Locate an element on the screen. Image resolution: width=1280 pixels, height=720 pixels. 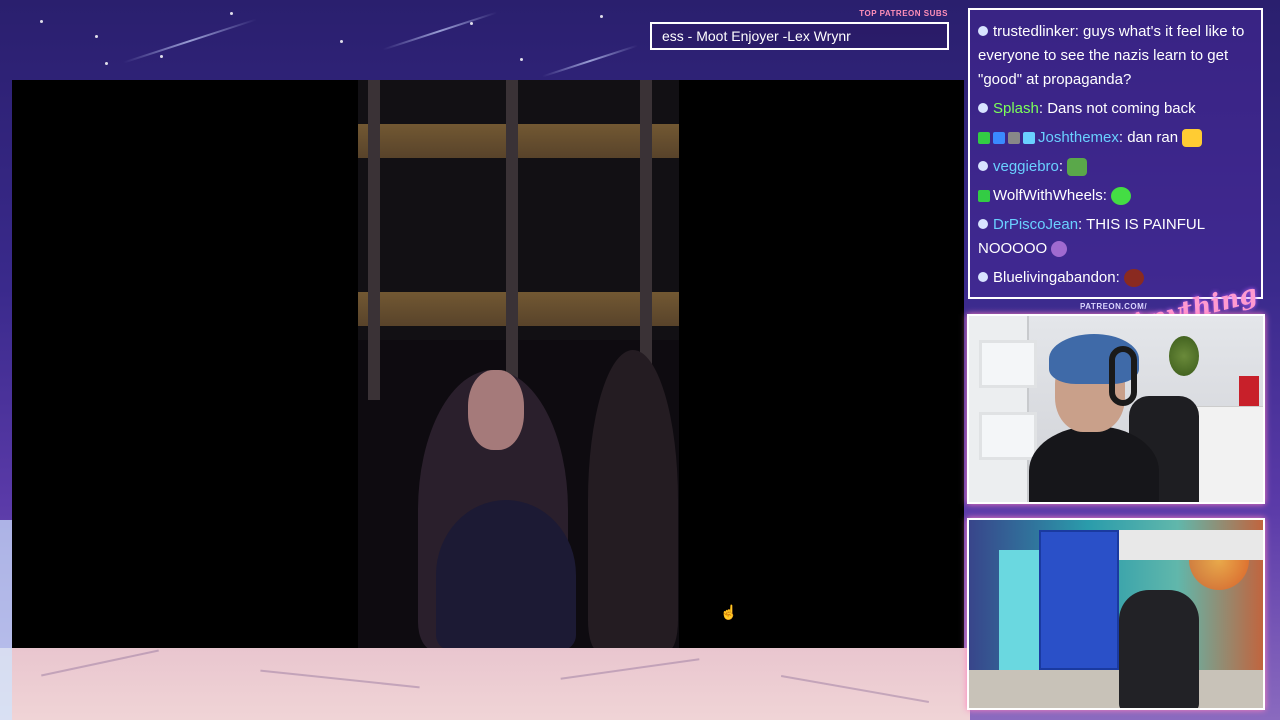
webcam-room is located at coordinates (1116, 614).